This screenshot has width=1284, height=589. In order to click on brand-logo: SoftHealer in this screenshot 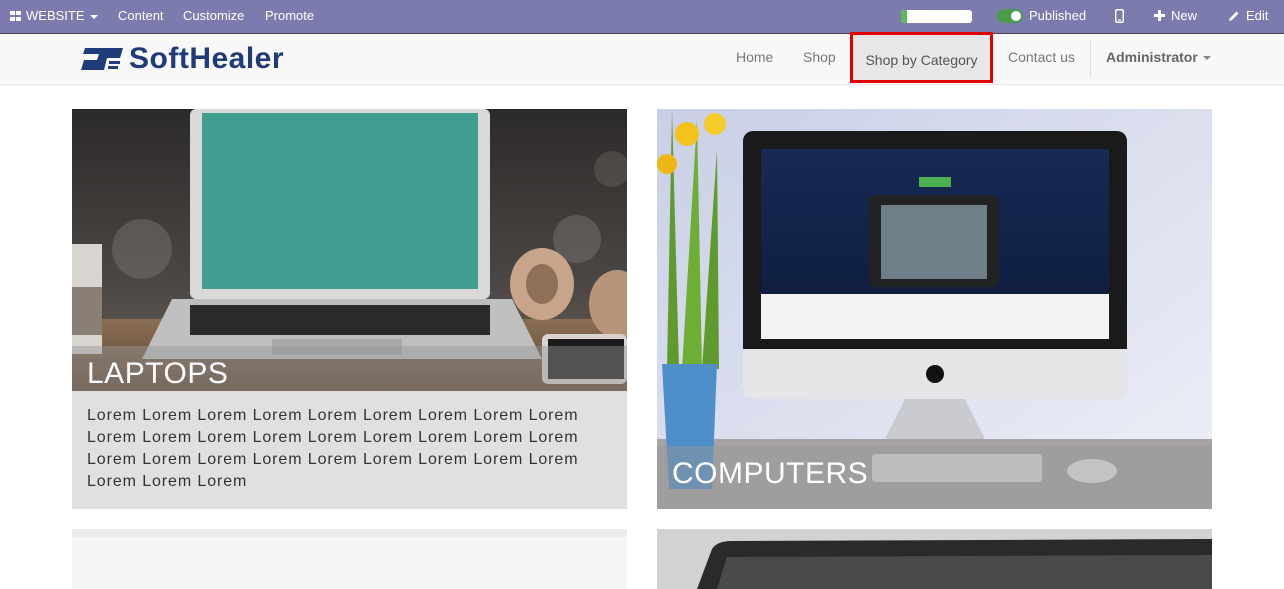, I will do `click(184, 59)`.